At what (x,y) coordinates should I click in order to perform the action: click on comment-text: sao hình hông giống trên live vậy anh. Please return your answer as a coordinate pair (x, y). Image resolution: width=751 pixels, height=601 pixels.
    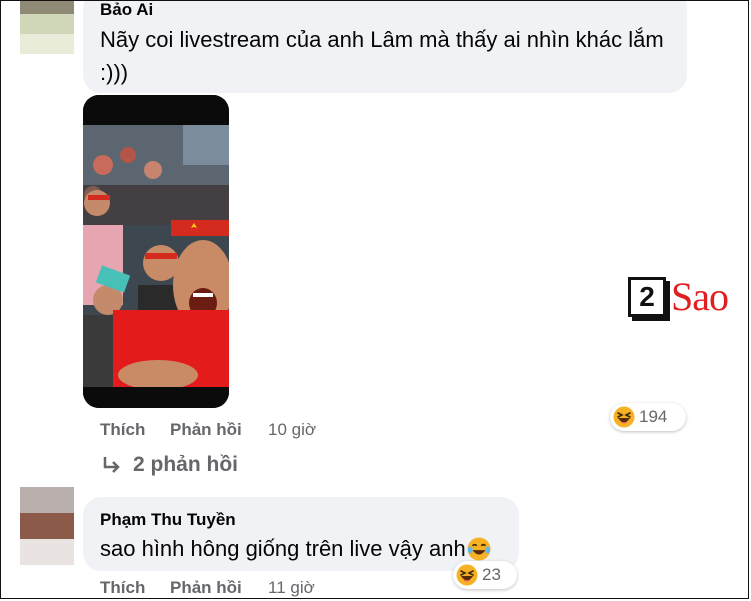
    Looking at the image, I should click on (301, 548).